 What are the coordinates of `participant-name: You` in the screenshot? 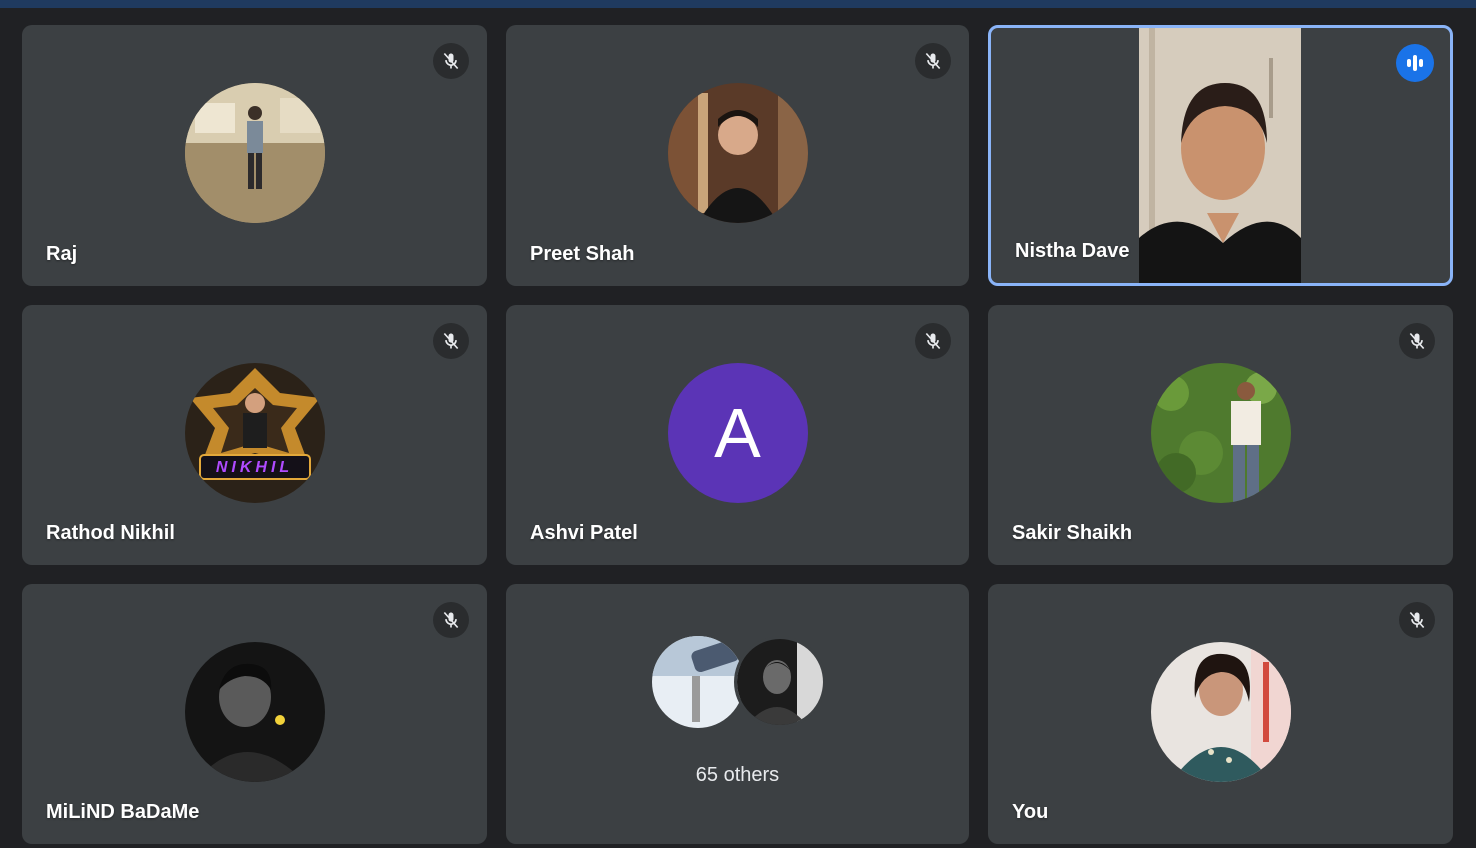 It's located at (1030, 812).